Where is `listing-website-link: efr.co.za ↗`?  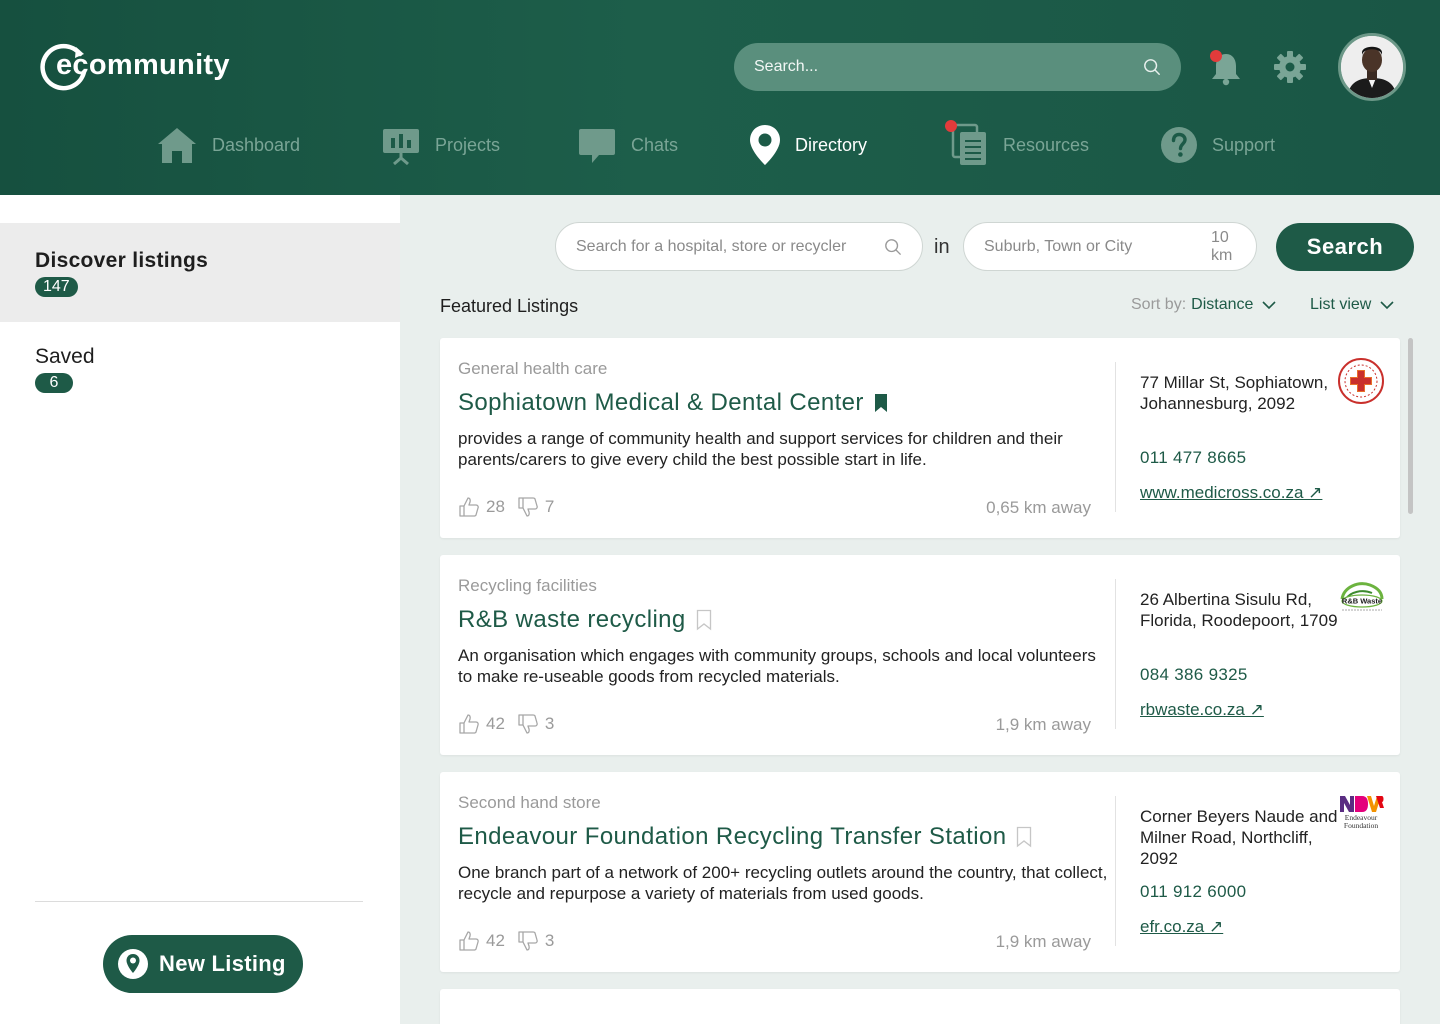
listing-website-link: efr.co.za ↗ is located at coordinates (1181, 927).